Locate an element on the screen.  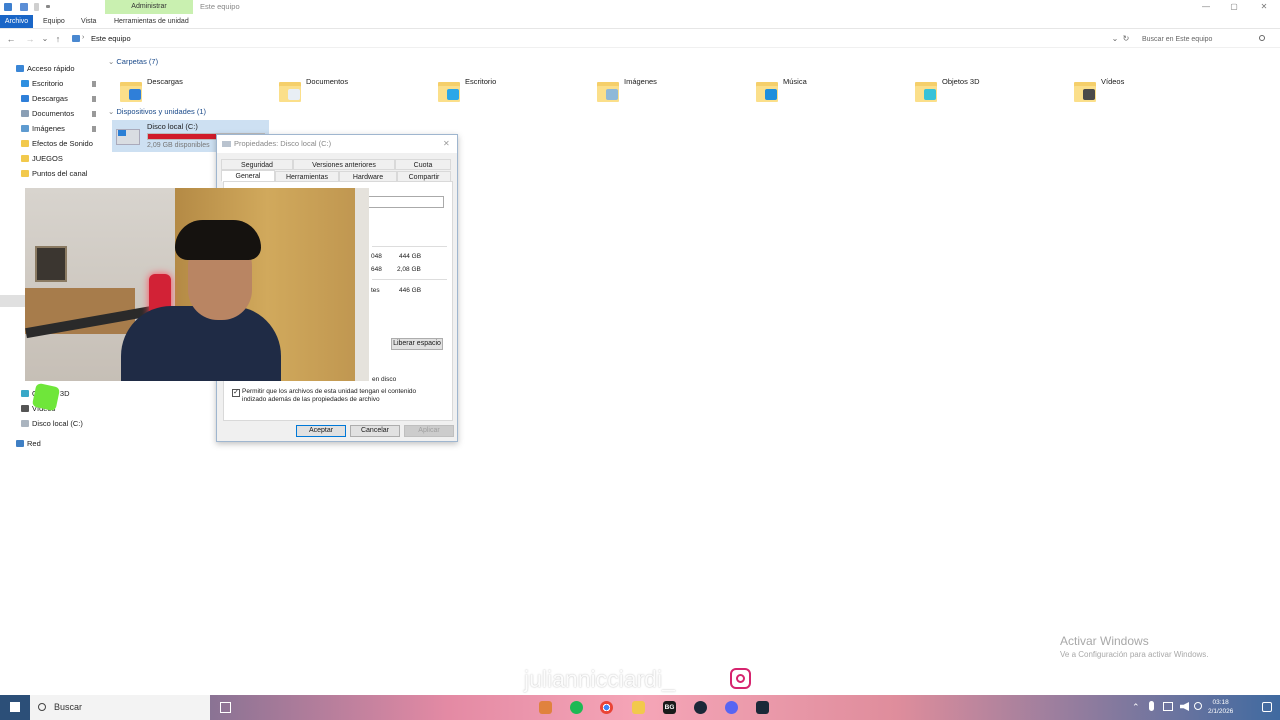
edge-icon is located at coordinates (545, 707).